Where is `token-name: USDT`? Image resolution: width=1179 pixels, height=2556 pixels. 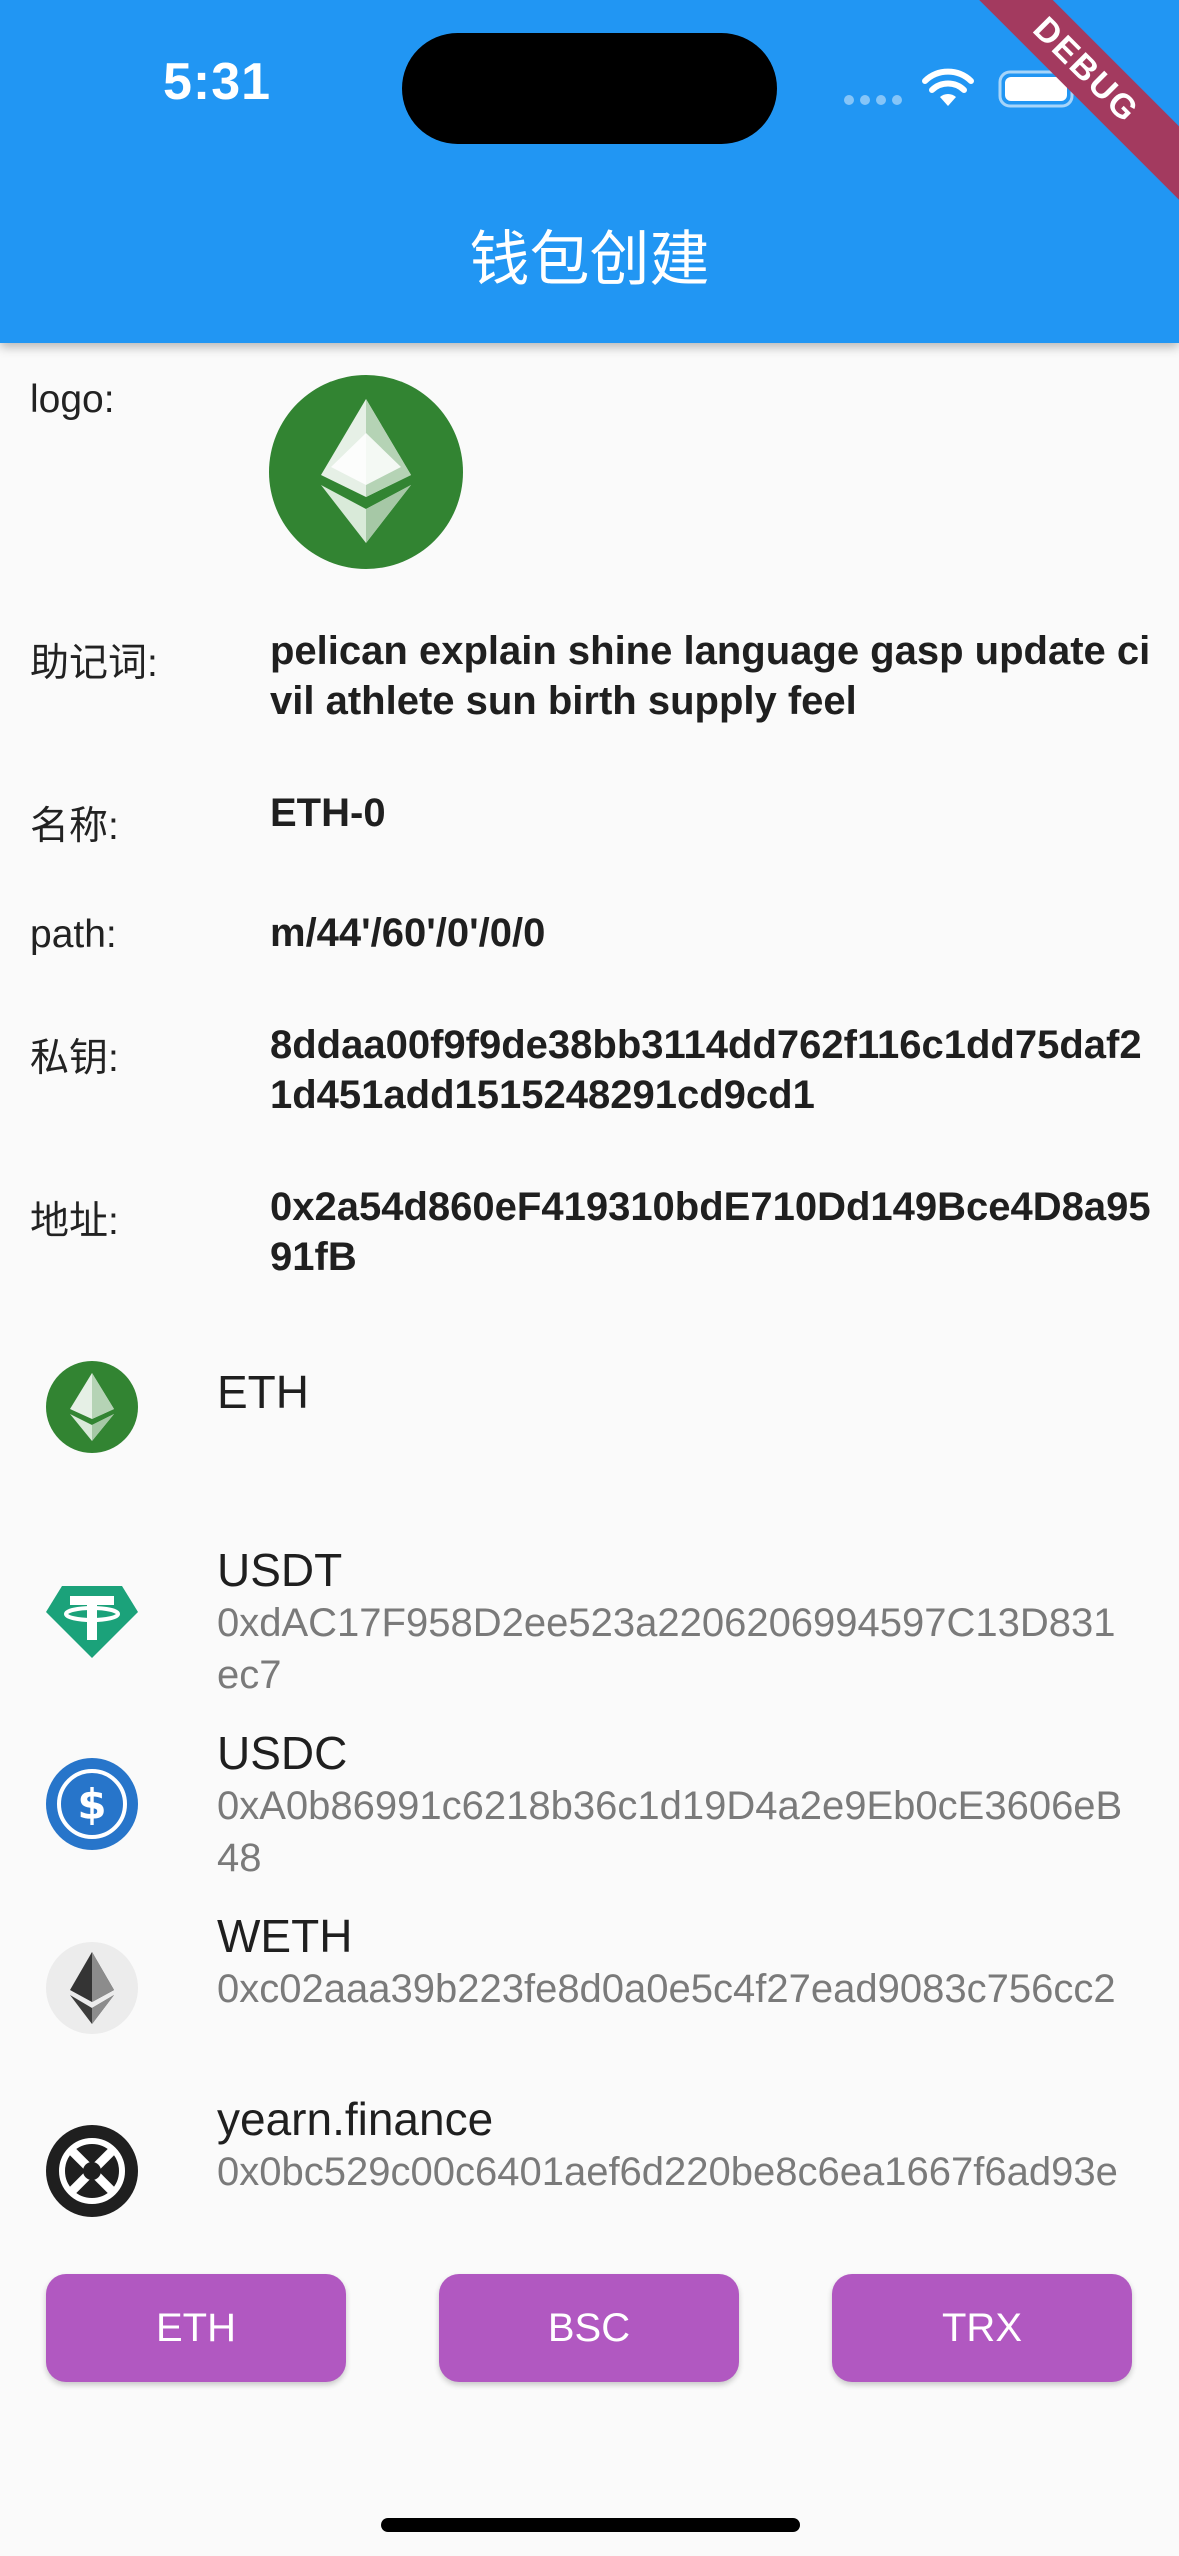
token-name: USDT is located at coordinates (280, 1570).